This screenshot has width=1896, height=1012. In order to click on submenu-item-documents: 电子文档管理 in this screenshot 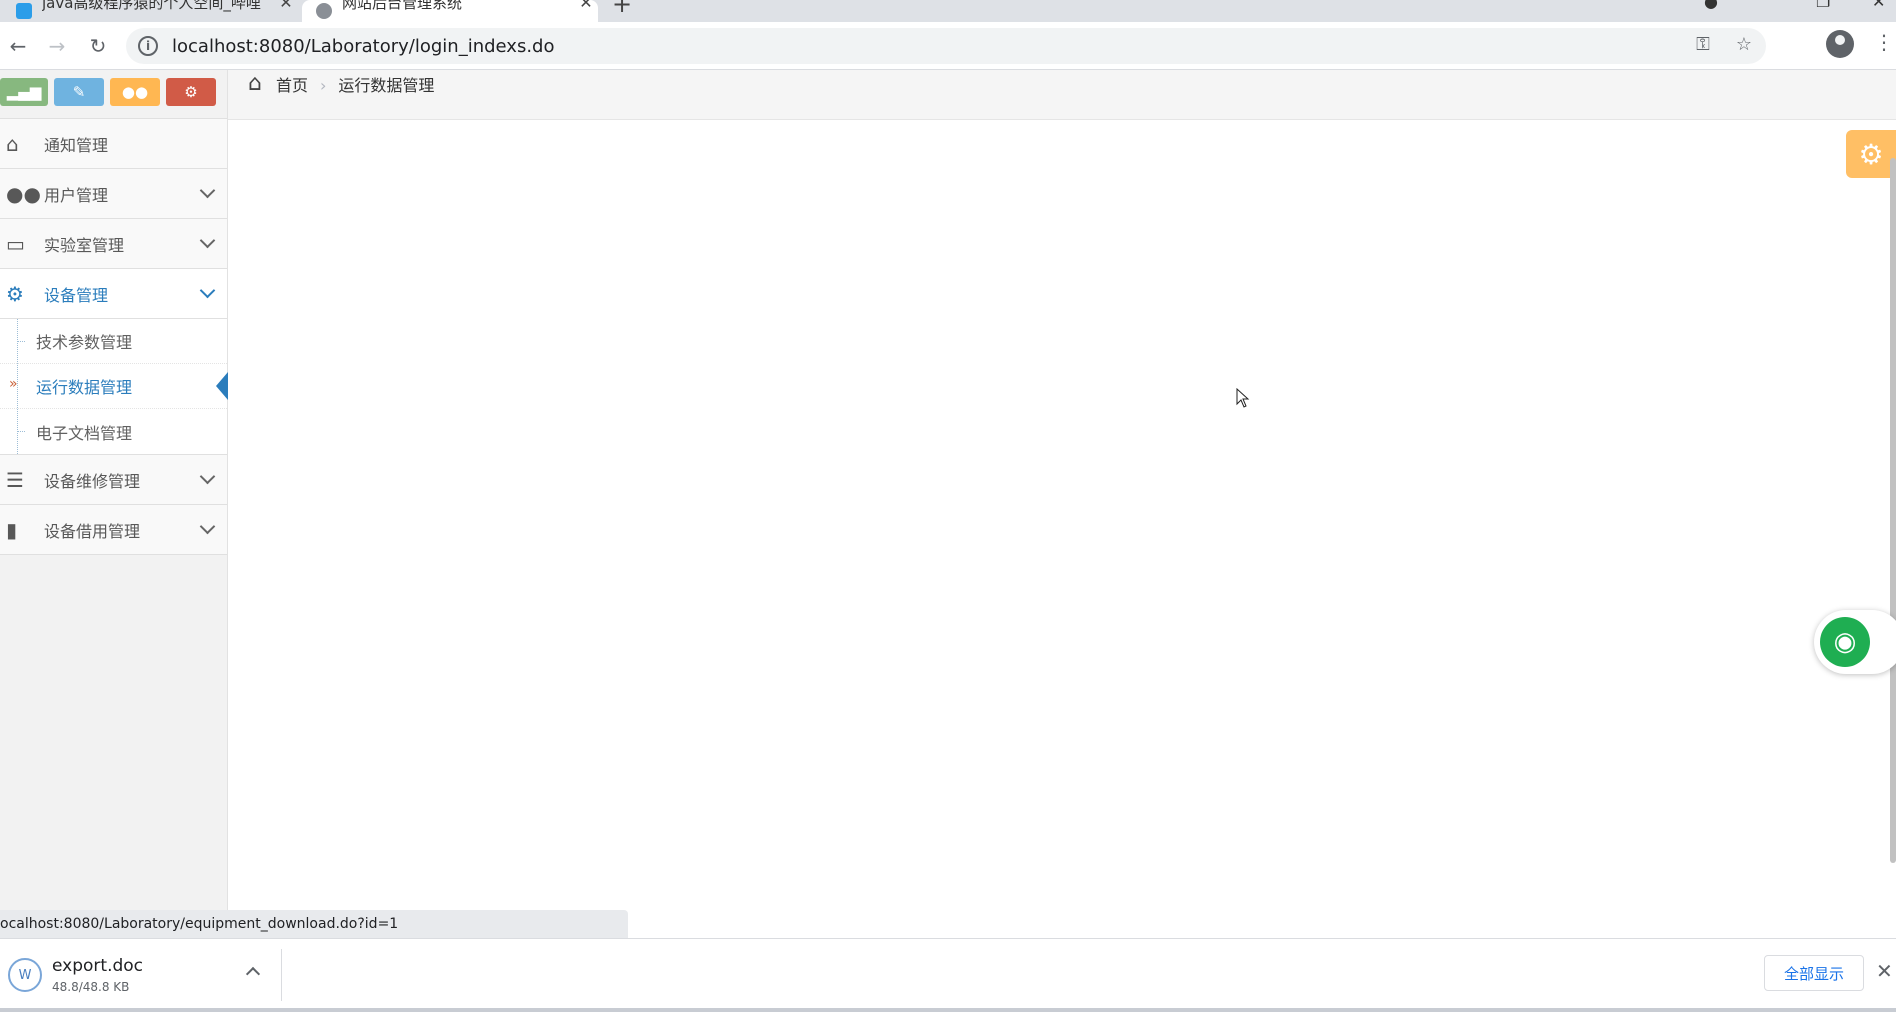, I will do `click(113, 431)`.